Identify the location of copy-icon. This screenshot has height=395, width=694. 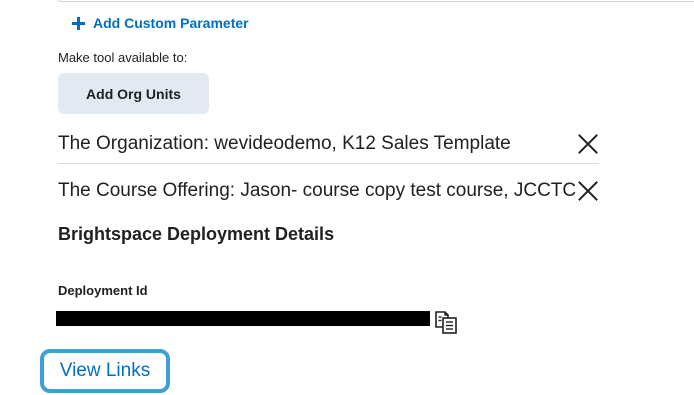
(447, 322).